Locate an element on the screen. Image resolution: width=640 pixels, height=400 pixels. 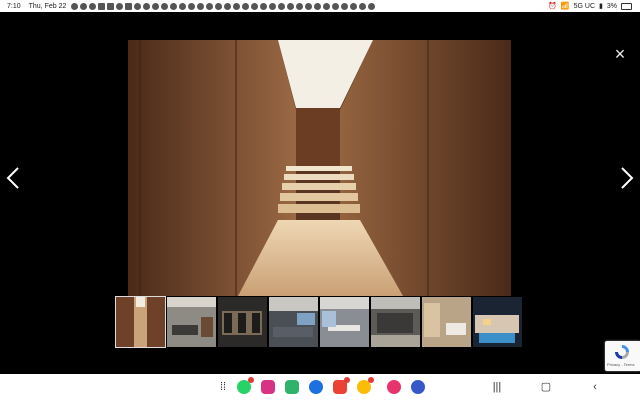
status-bar: 7:10 Thu, Feb 22 ⏰ 📶 5G UC ▮ 3% is located at coordinates (320, 6).